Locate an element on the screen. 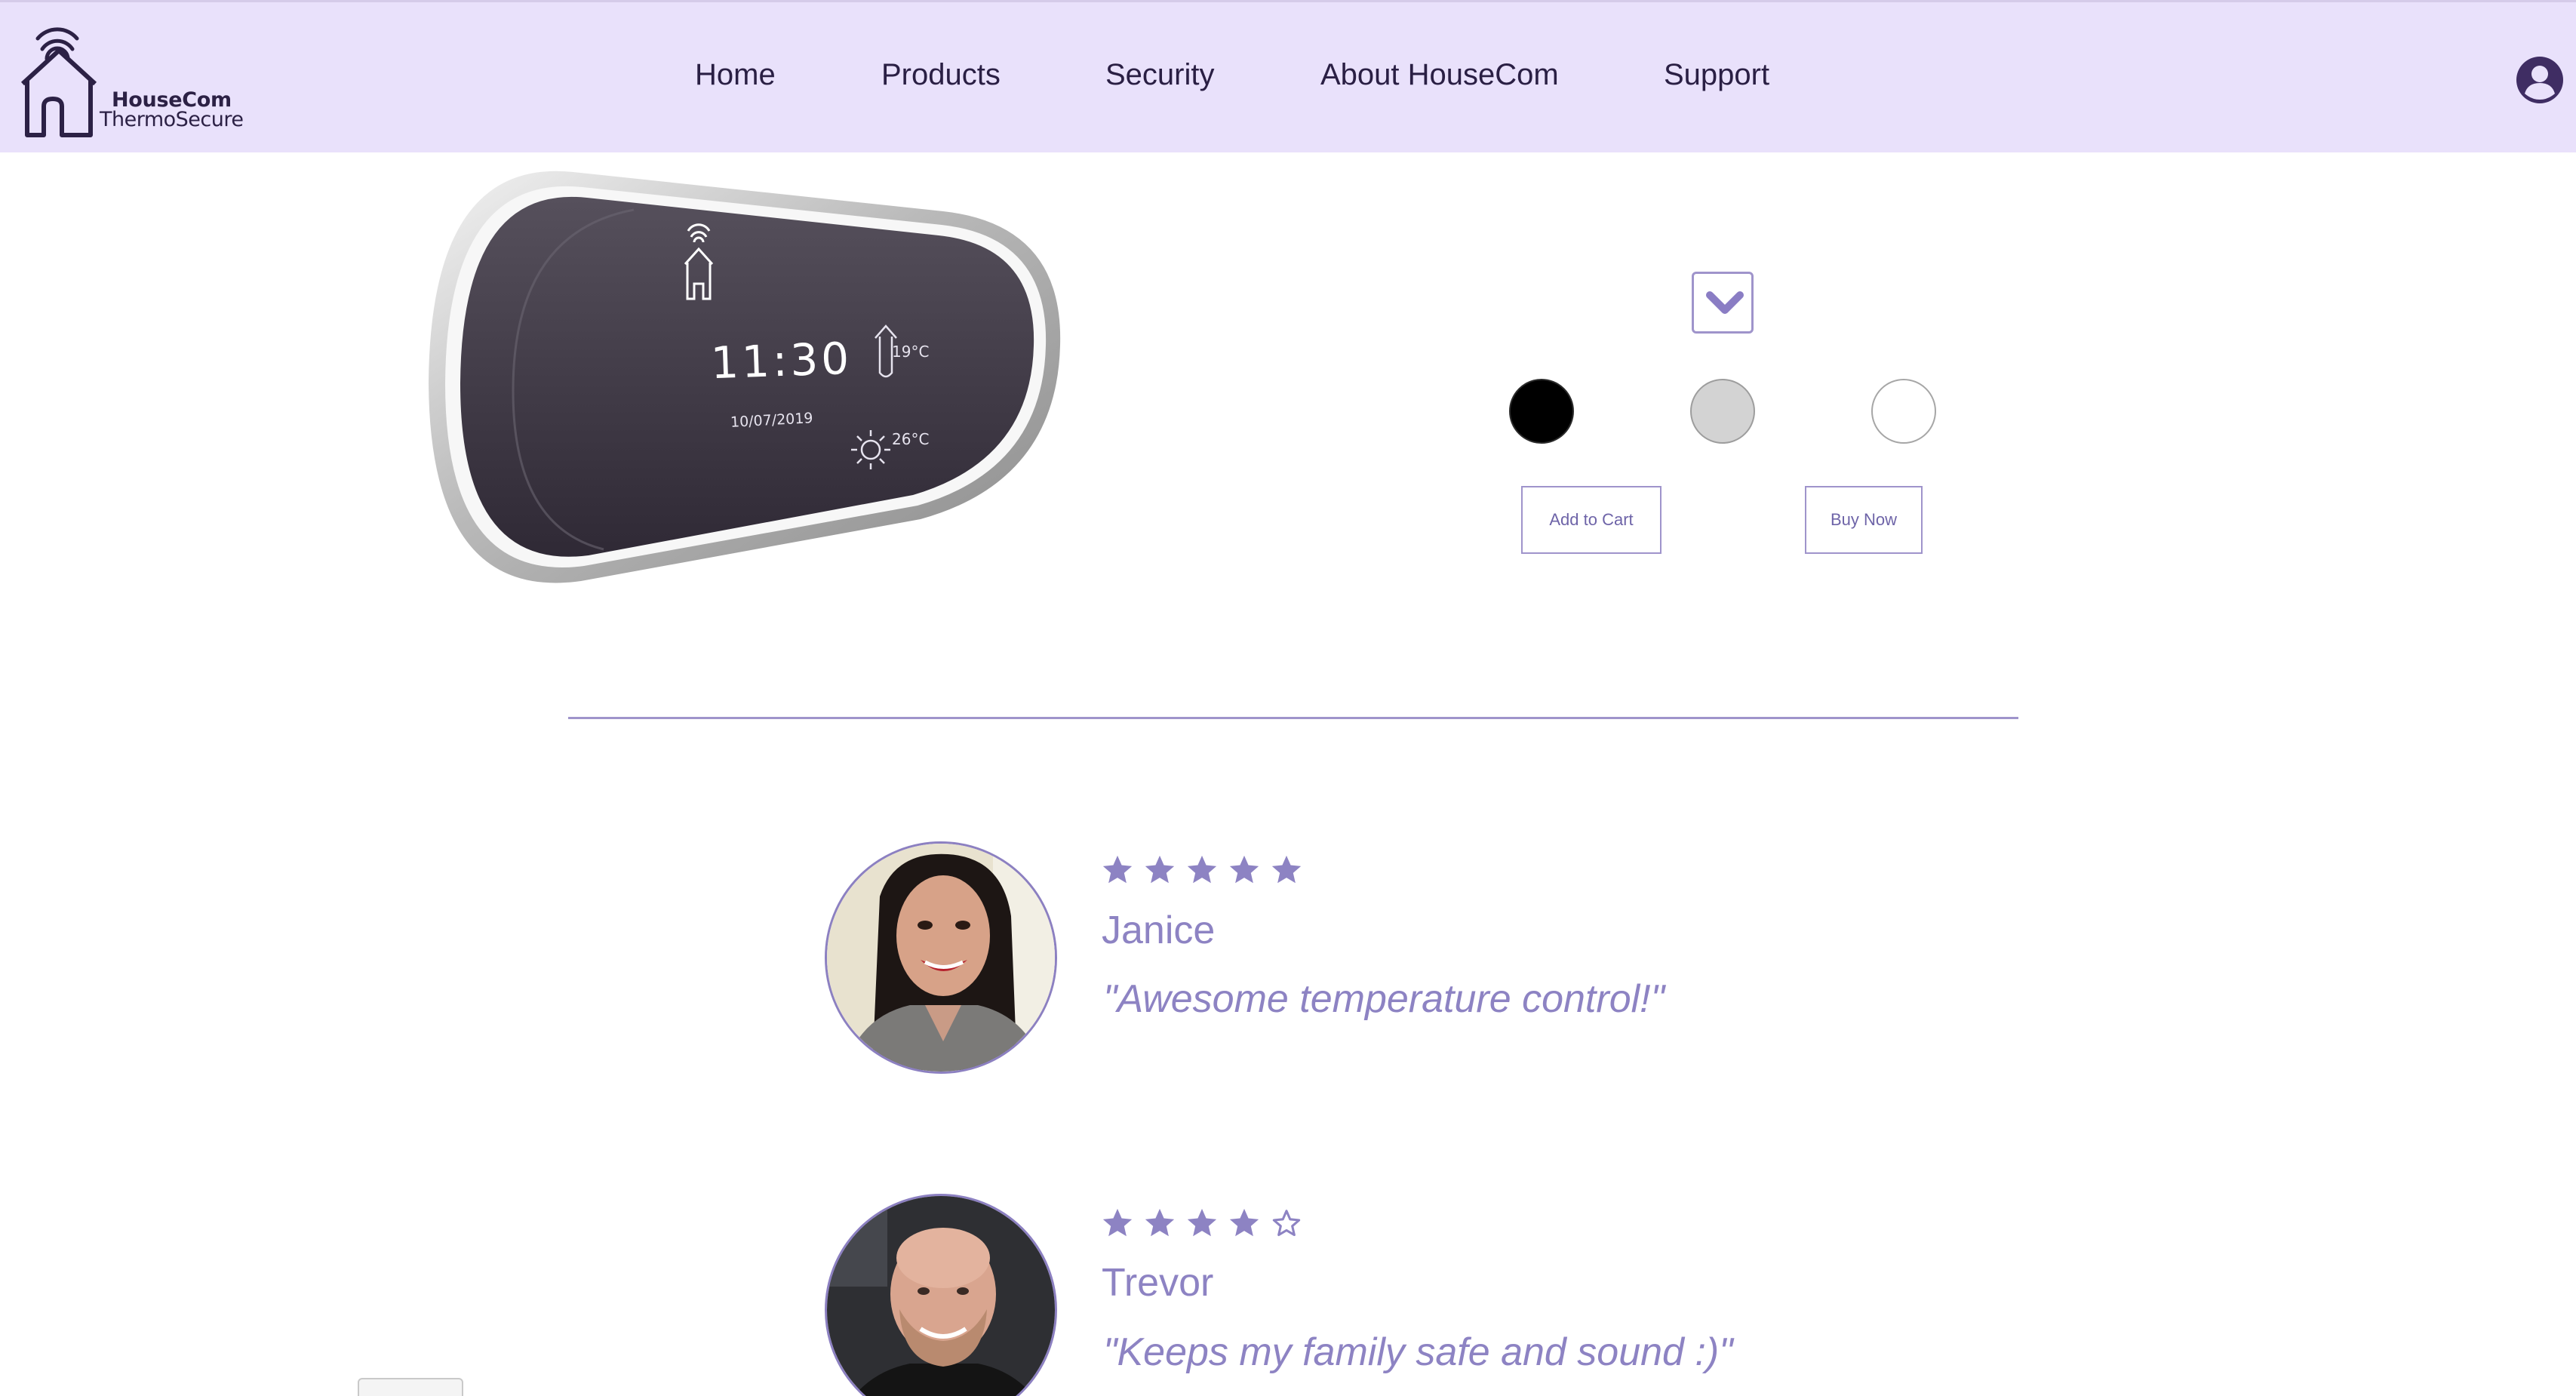 The width and height of the screenshot is (2576, 1396). add-to-cart-button: Add to Cart is located at coordinates (1591, 520).